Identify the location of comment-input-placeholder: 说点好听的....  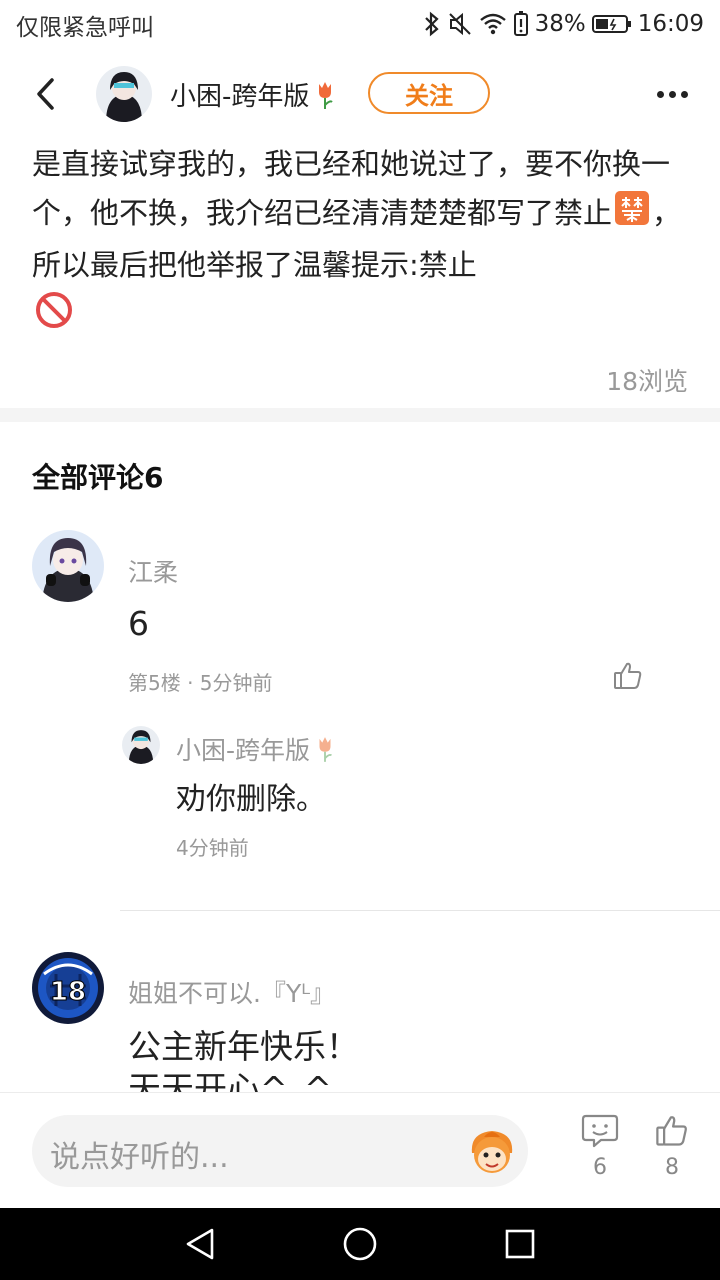
(139, 1157).